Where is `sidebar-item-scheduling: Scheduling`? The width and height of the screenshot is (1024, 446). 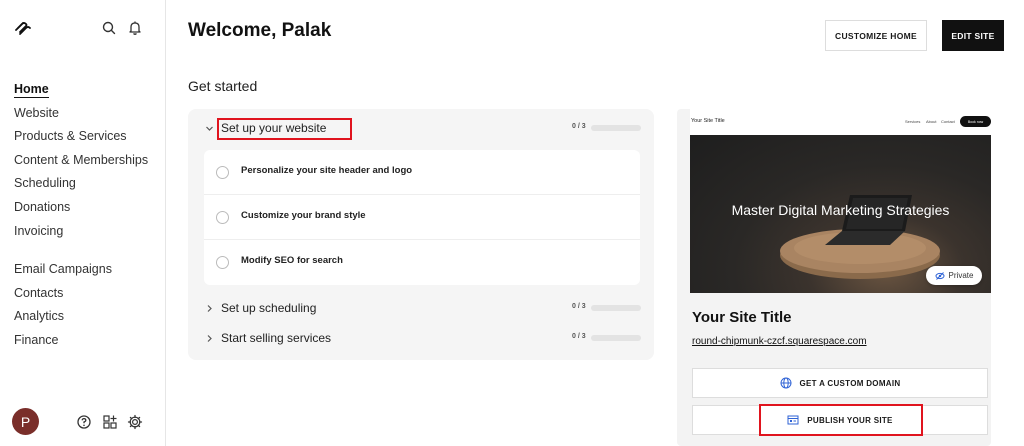
sidebar-item-scheduling: Scheduling is located at coordinates (81, 186).